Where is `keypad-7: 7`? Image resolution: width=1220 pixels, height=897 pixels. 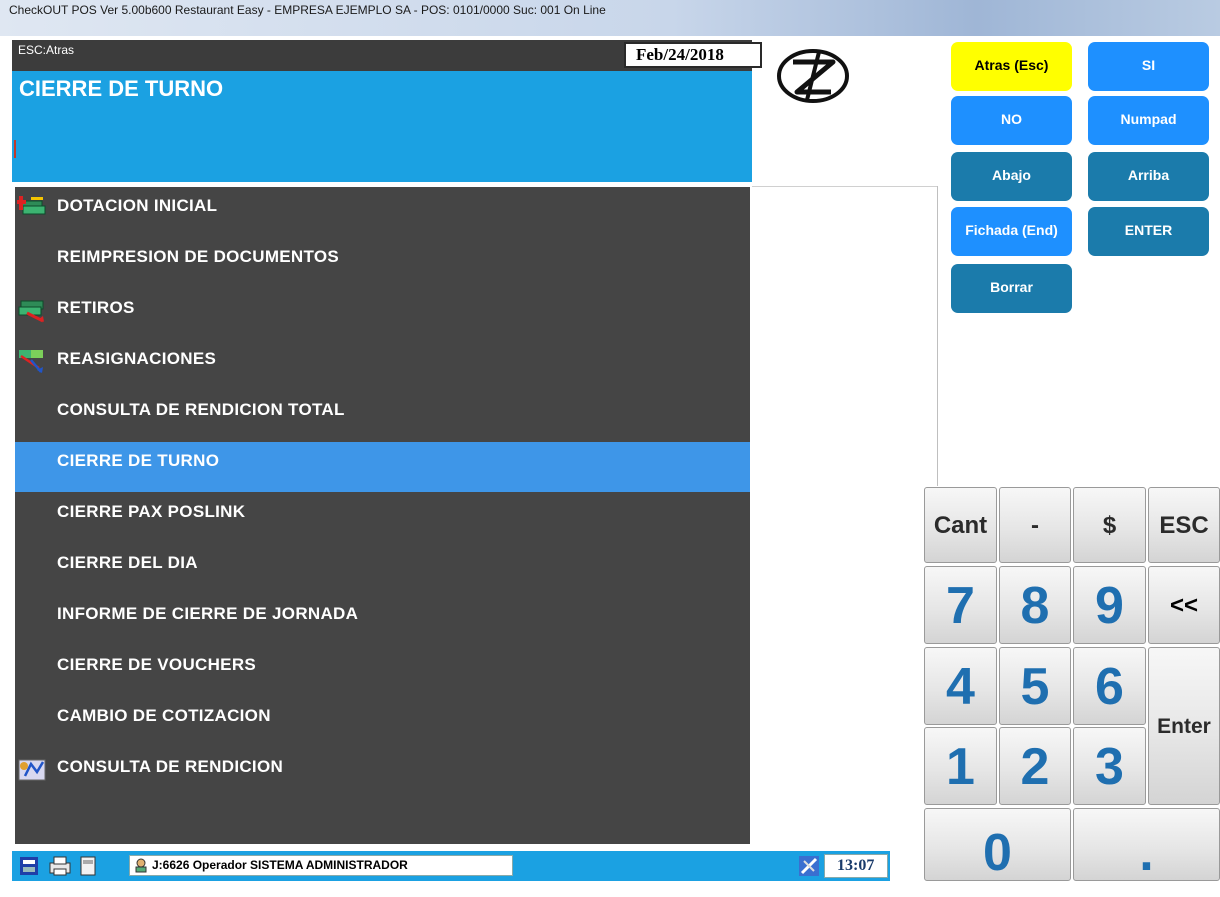
keypad-7: 7 is located at coordinates (960, 605).